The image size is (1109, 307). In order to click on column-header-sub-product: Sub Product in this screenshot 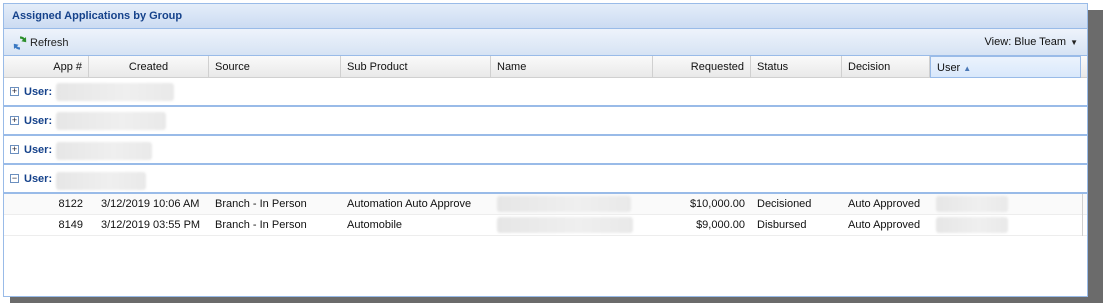, I will do `click(416, 67)`.